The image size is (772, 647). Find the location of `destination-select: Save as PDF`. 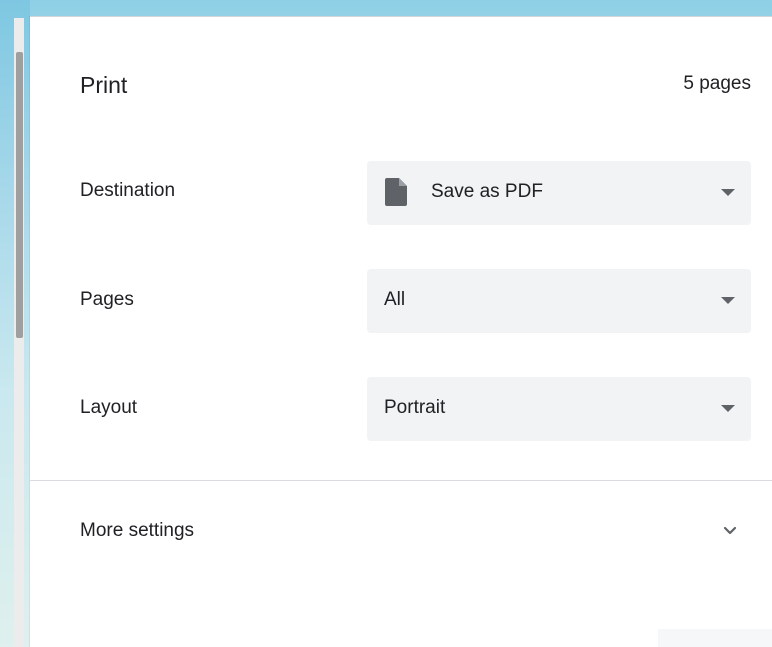

destination-select: Save as PDF is located at coordinates (559, 193).